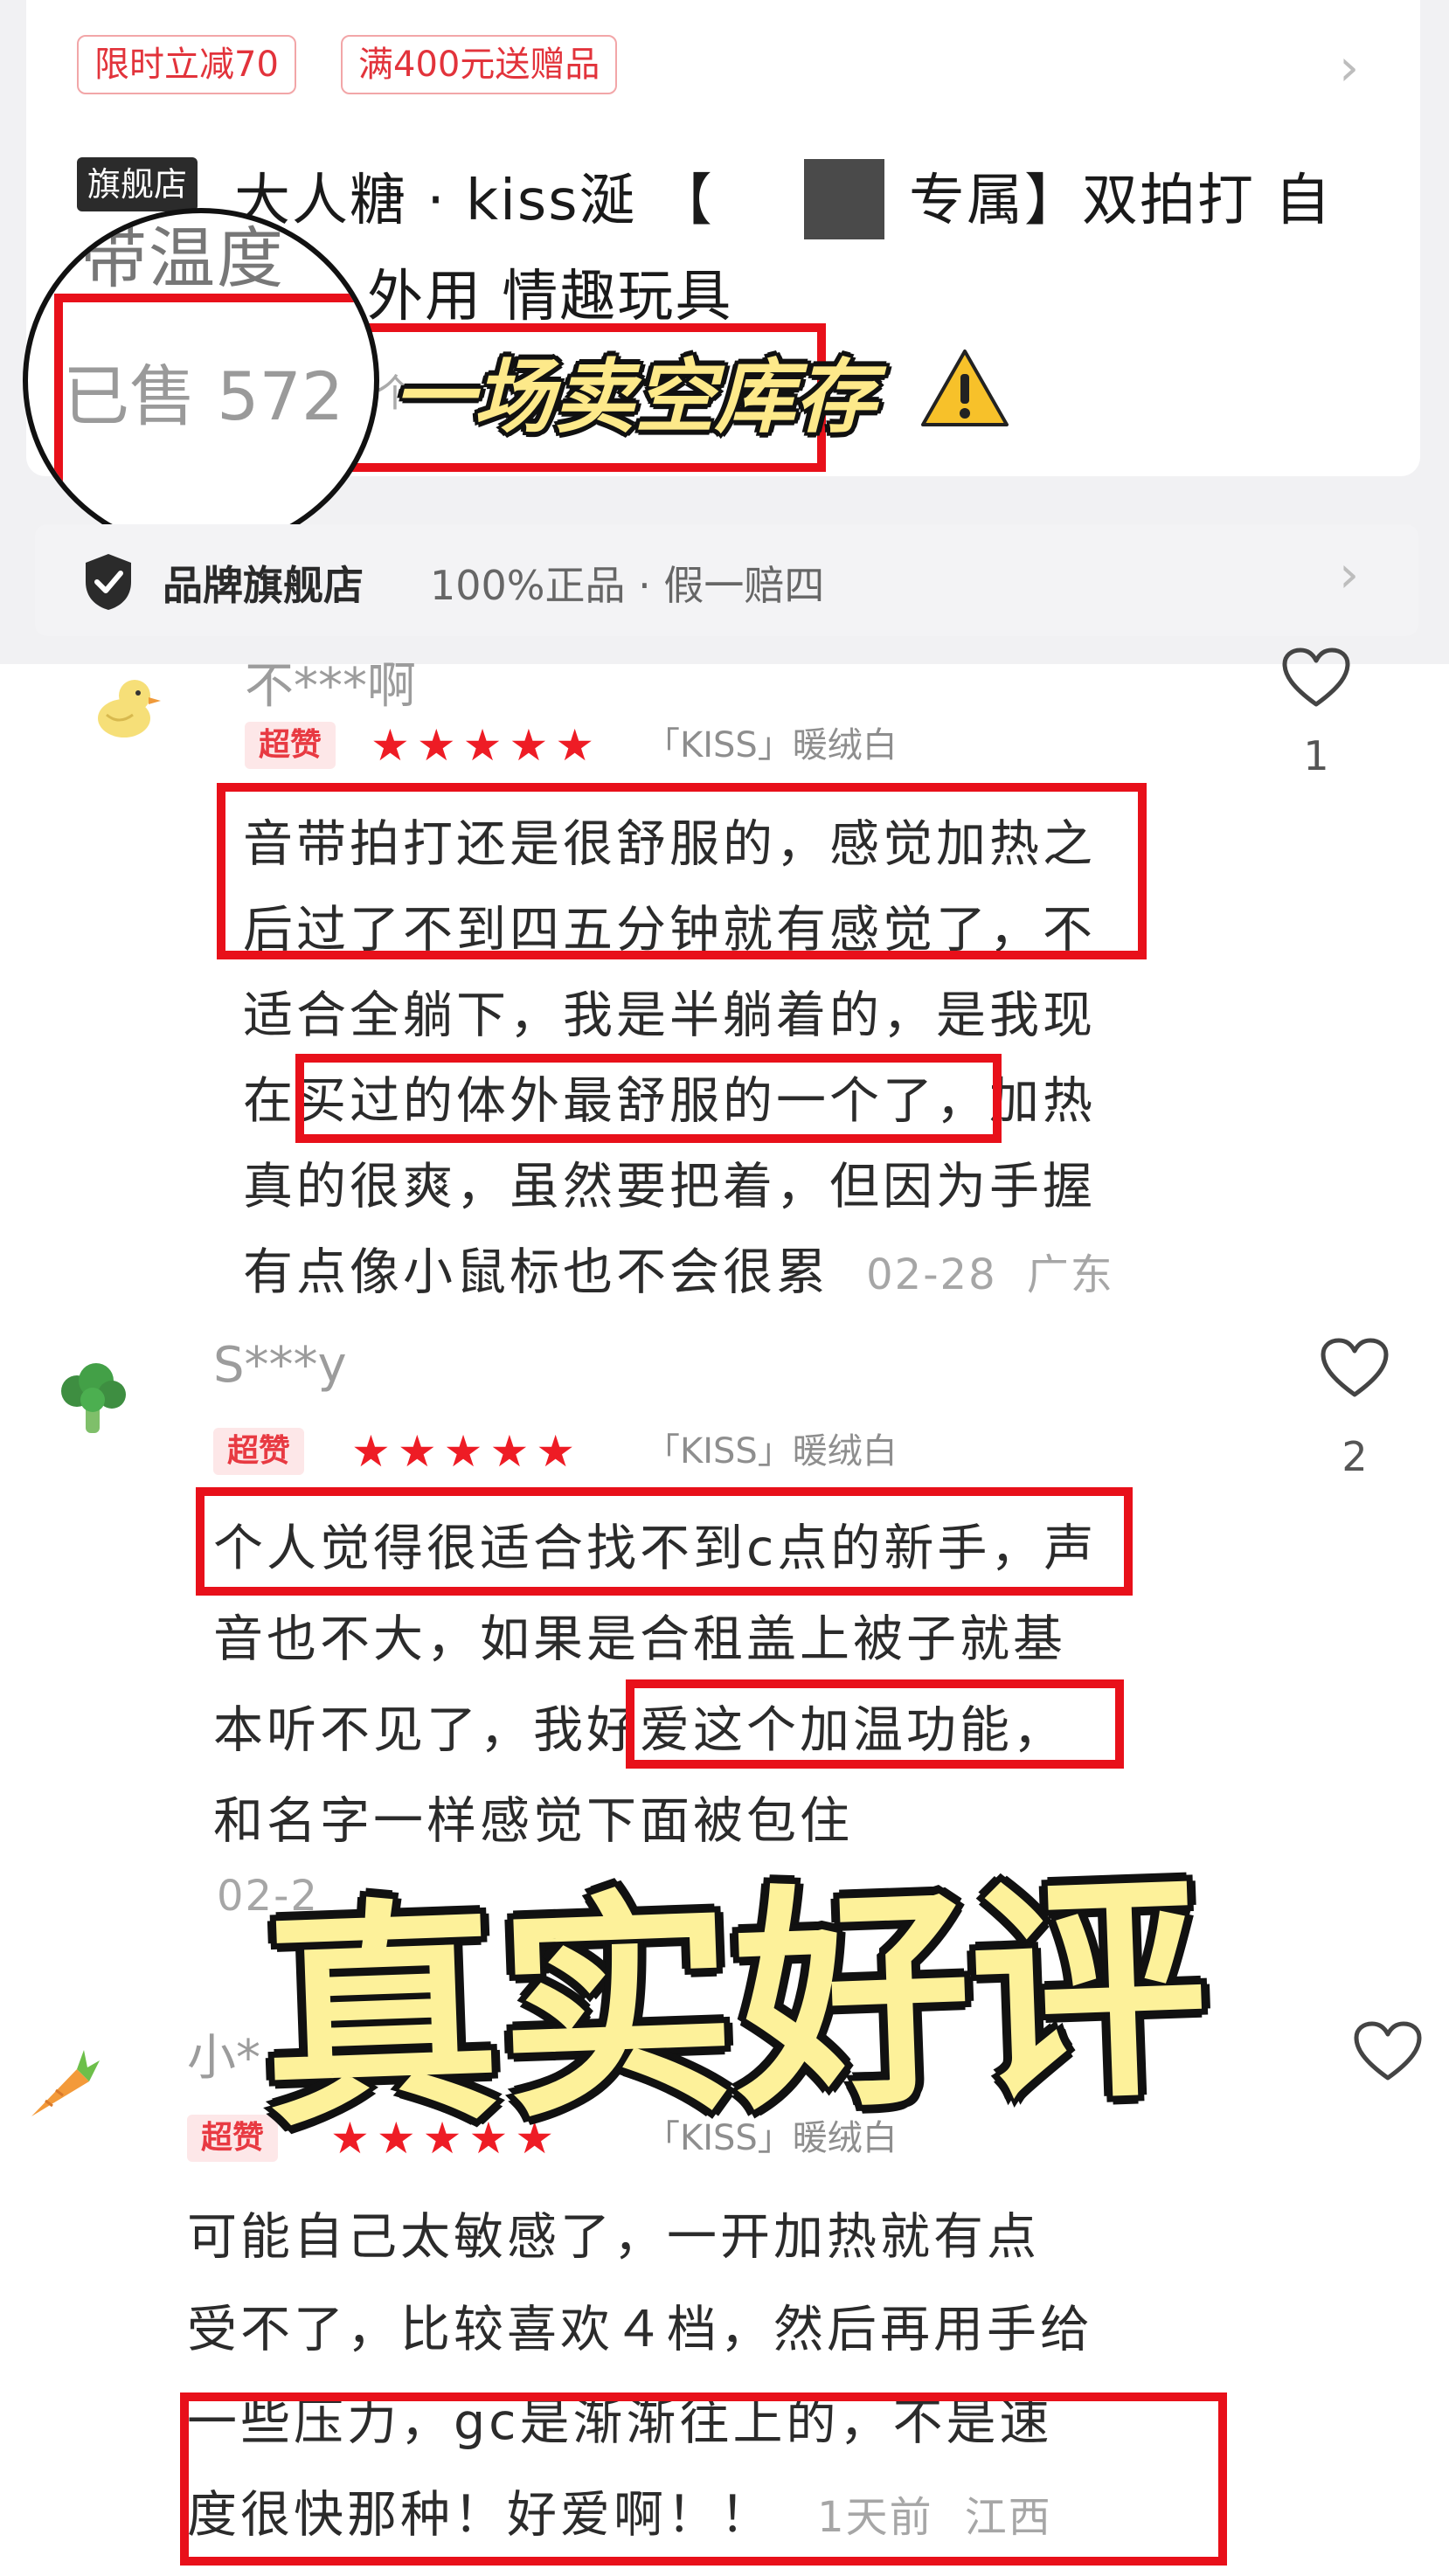 The image size is (1449, 2576). I want to click on sticker-sold-out: 一场卖空库存, so click(635, 397).